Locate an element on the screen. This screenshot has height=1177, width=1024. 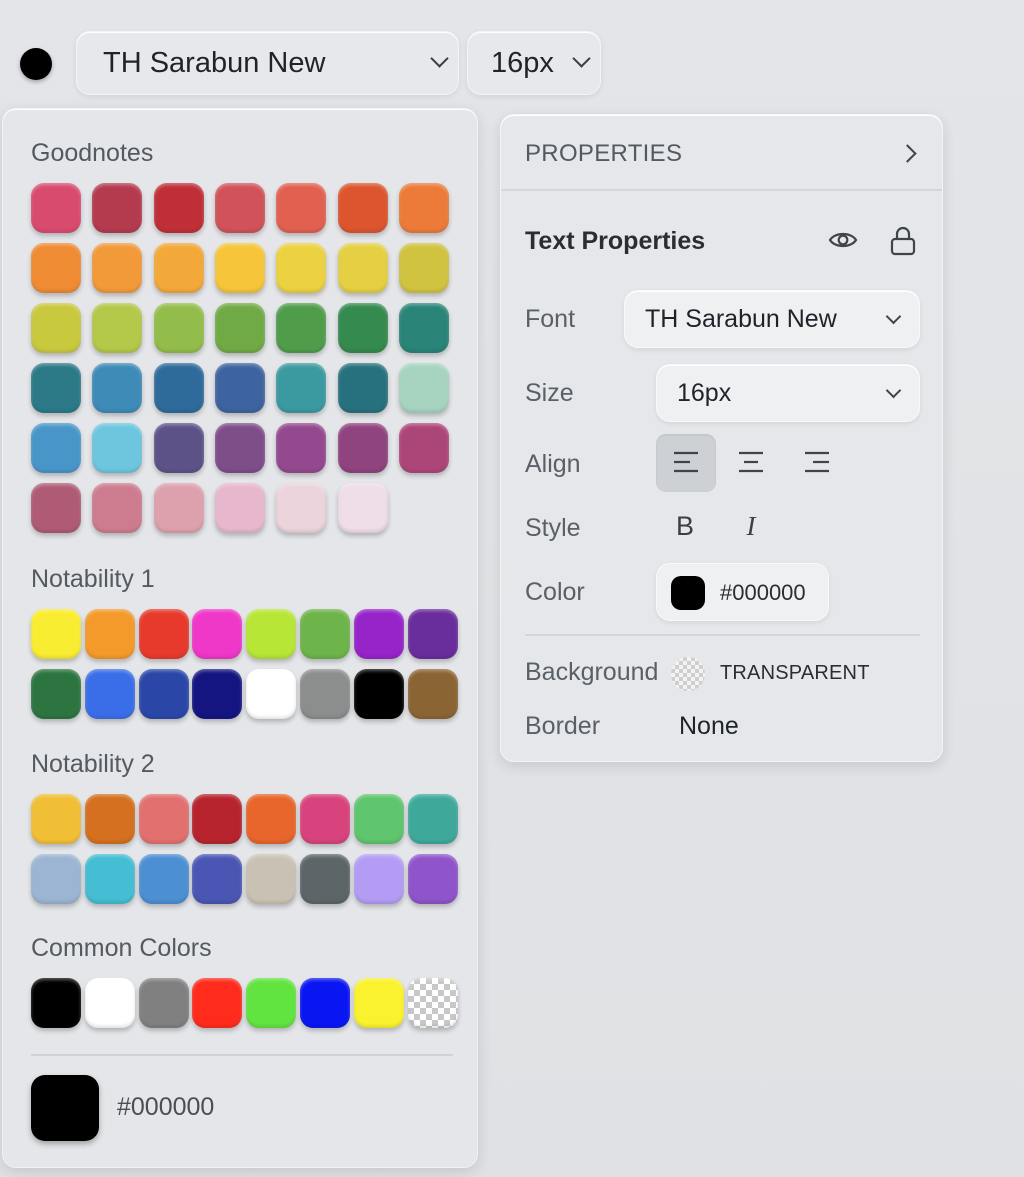
chevron-right-icon is located at coordinates (907, 153).